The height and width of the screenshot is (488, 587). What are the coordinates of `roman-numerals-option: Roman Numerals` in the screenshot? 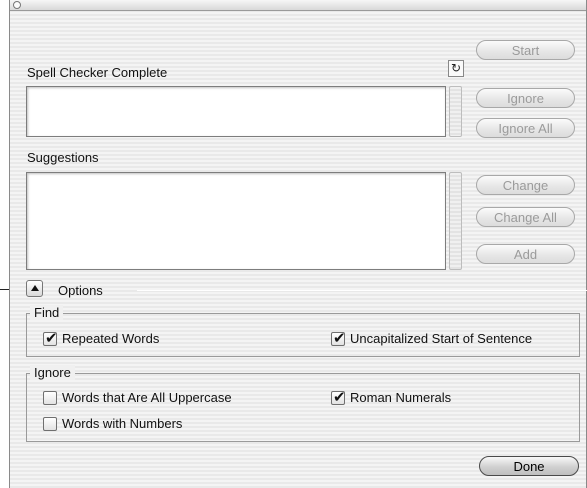 It's located at (391, 397).